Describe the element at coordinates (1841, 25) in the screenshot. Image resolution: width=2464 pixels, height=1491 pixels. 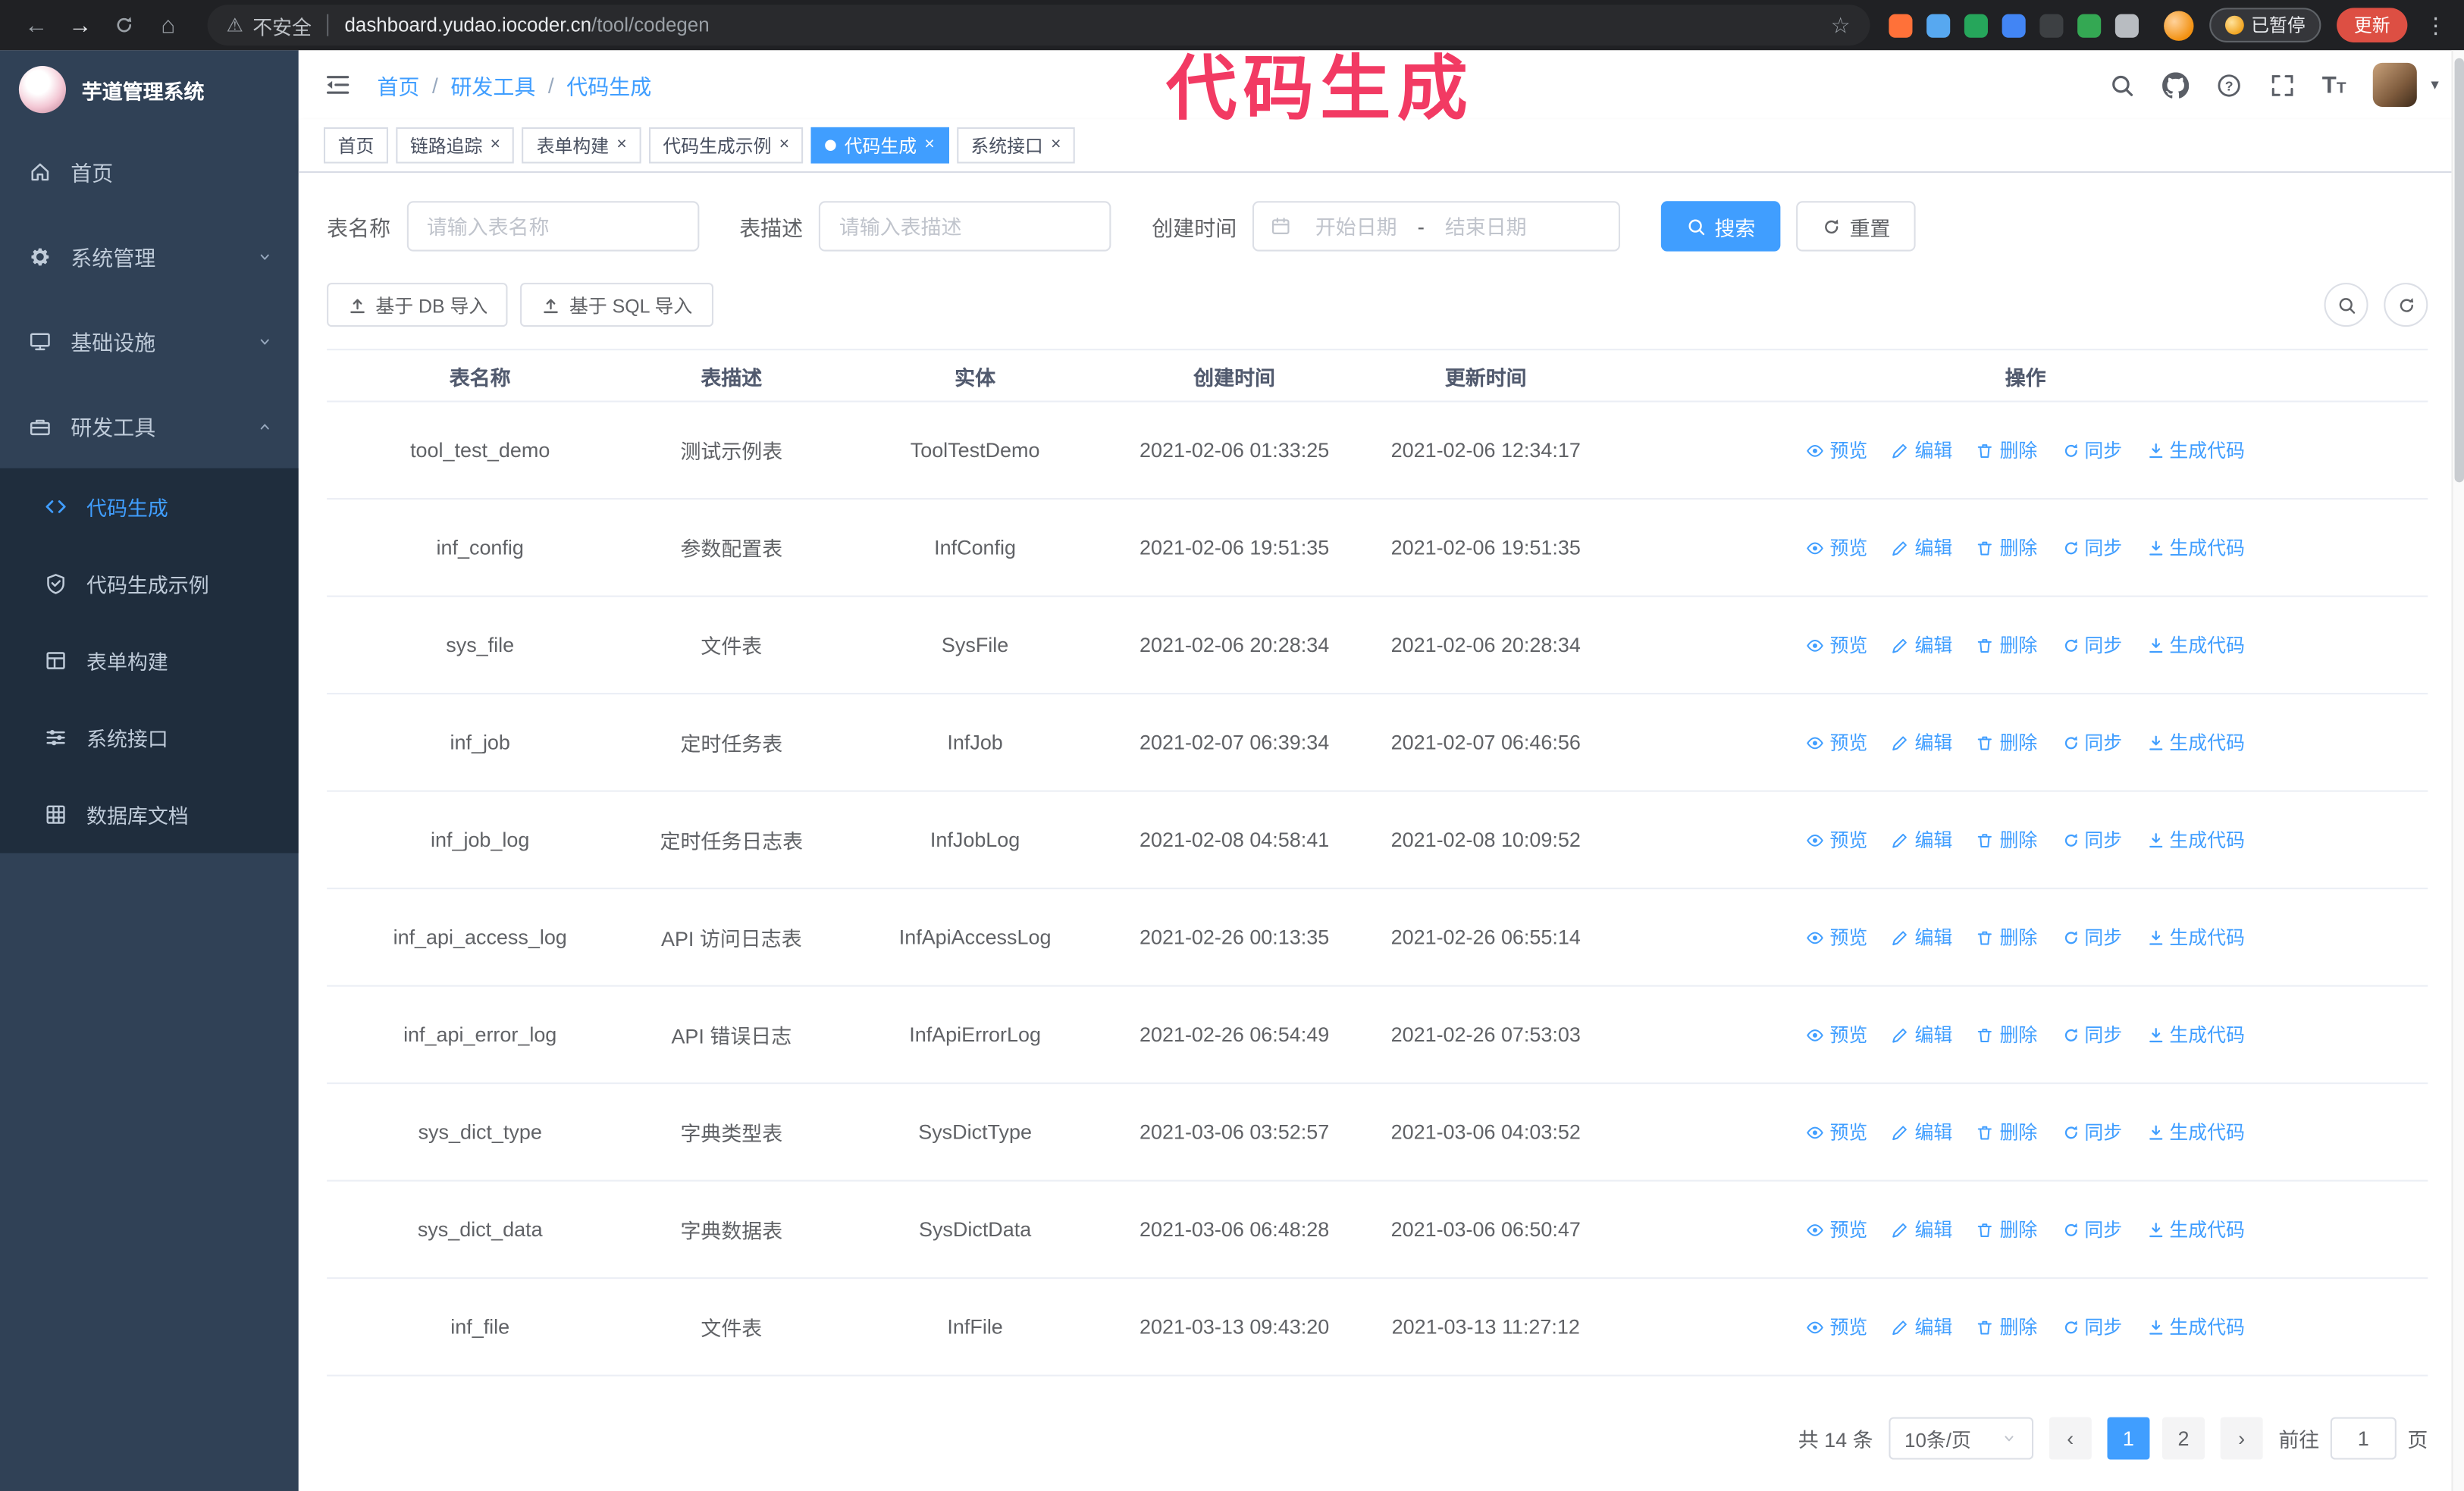
I see `bookmark-star-icon: ☆` at that location.